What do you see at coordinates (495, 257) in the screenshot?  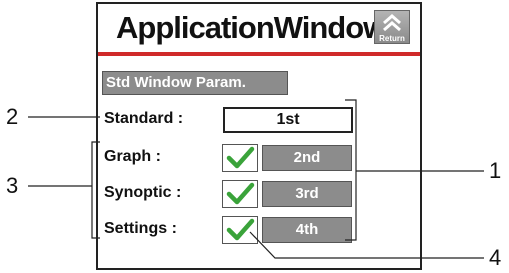 I see `callout-4: 4` at bounding box center [495, 257].